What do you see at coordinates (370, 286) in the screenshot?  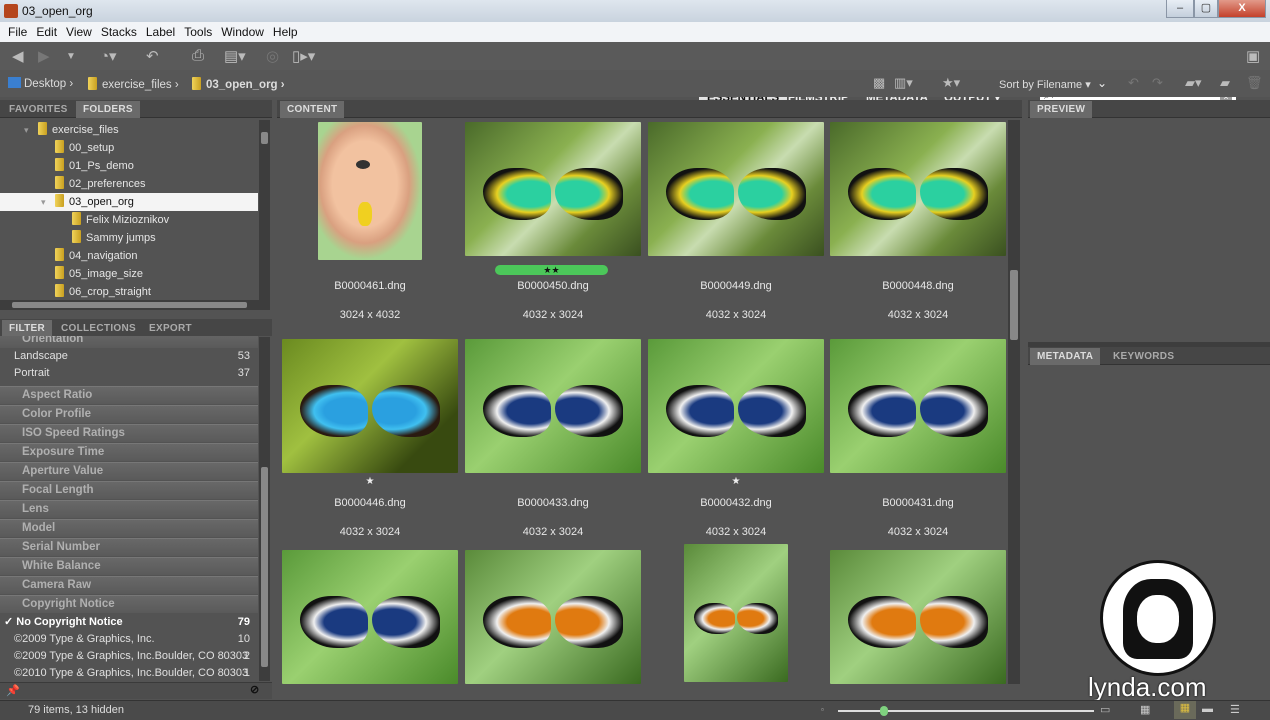 I see `thumbnail-filename: B0000461.dng` at bounding box center [370, 286].